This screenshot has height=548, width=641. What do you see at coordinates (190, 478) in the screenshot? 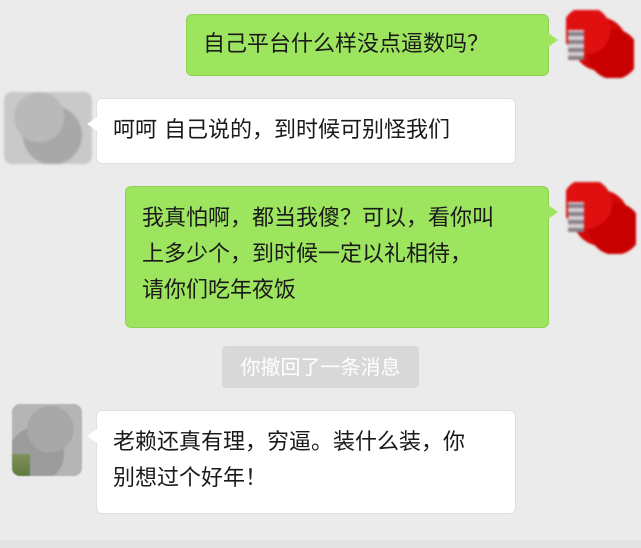
I see `message-text-line: 别想过个好年！` at bounding box center [190, 478].